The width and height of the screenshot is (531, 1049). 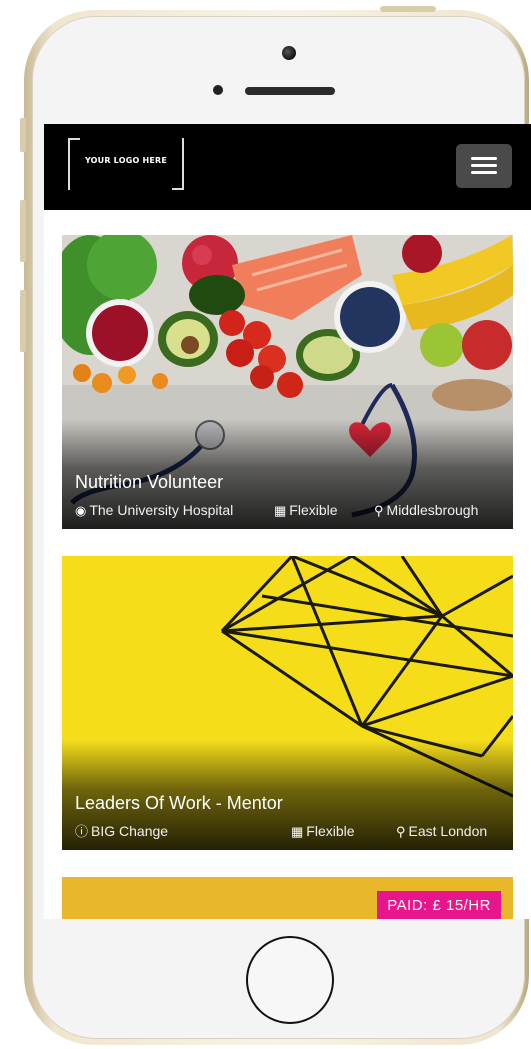 I want to click on card-organisation: ⓘ BIG Change, so click(x=122, y=831).